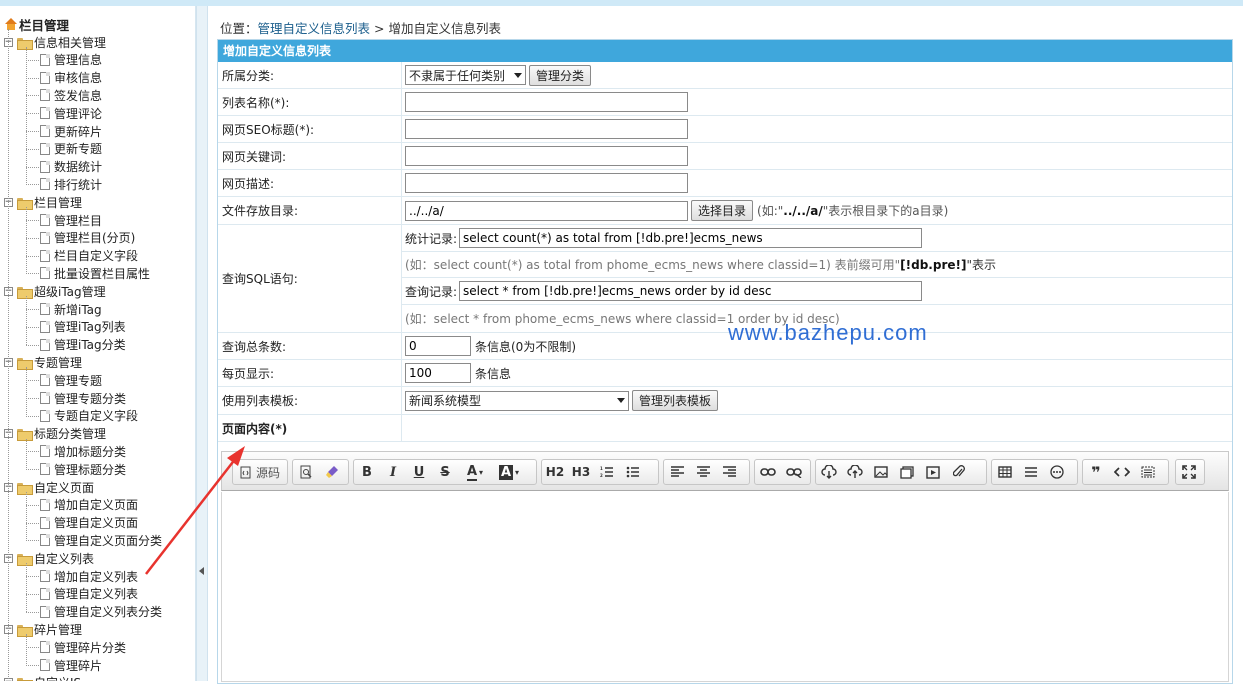  Describe the element at coordinates (546, 183) in the screenshot. I see `description-input` at that location.